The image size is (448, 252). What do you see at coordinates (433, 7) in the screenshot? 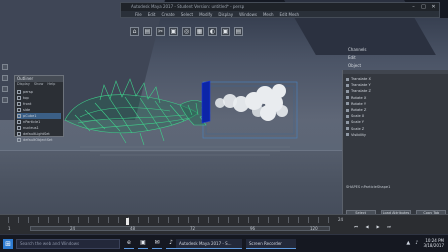
I see `close-button: ✕` at bounding box center [433, 7].